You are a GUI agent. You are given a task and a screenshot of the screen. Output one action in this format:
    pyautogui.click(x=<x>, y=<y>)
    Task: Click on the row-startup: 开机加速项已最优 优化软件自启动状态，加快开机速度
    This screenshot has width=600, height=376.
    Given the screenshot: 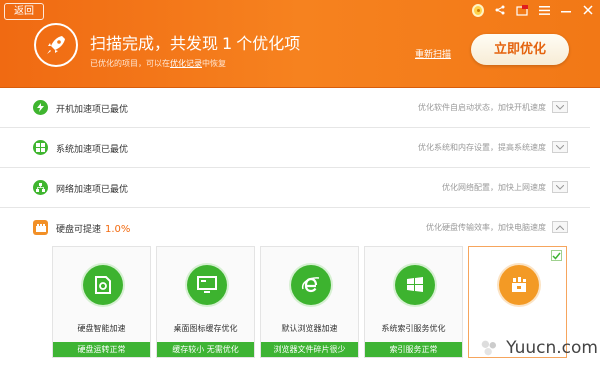 What is the action you would take?
    pyautogui.click(x=295, y=108)
    